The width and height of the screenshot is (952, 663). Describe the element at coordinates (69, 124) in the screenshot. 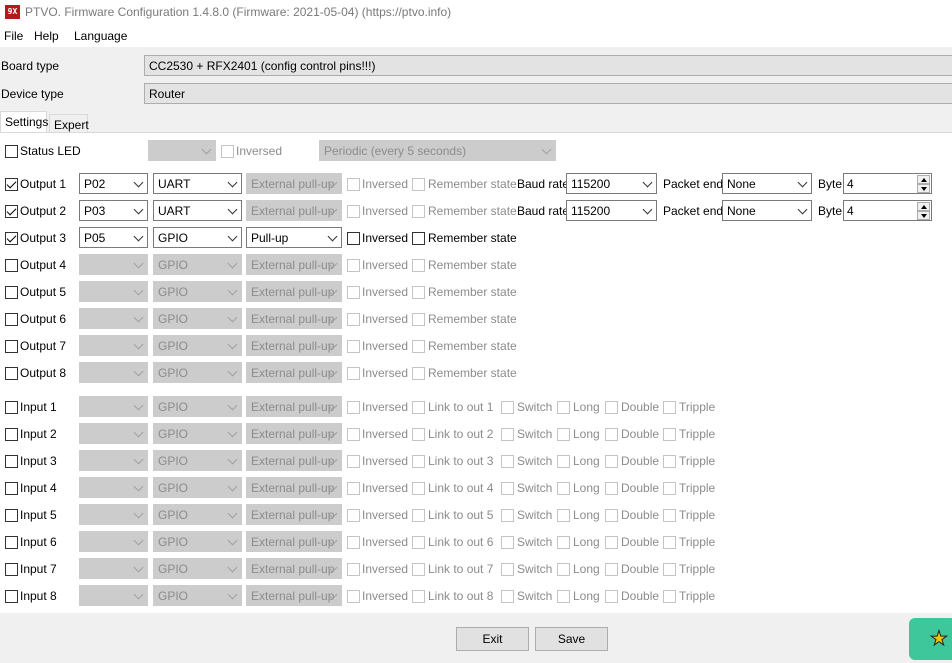

I see `tab-expert: Expert` at that location.